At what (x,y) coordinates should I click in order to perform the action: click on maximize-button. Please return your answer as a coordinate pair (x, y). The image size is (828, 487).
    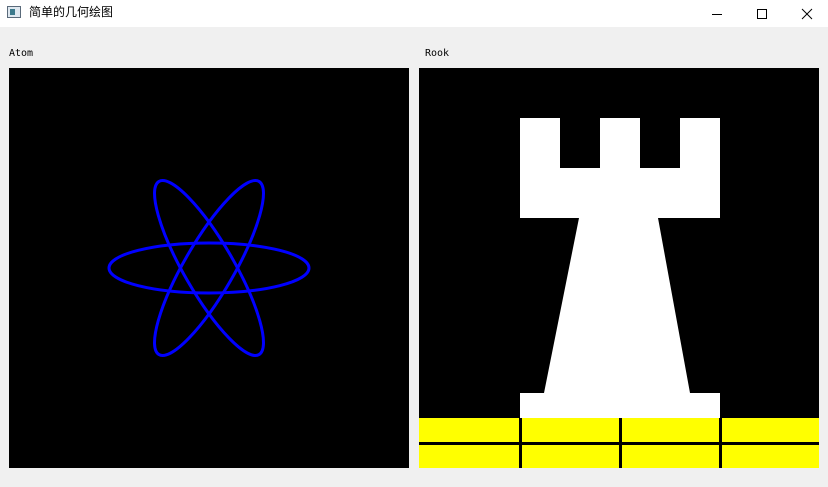
    Looking at the image, I should click on (762, 13).